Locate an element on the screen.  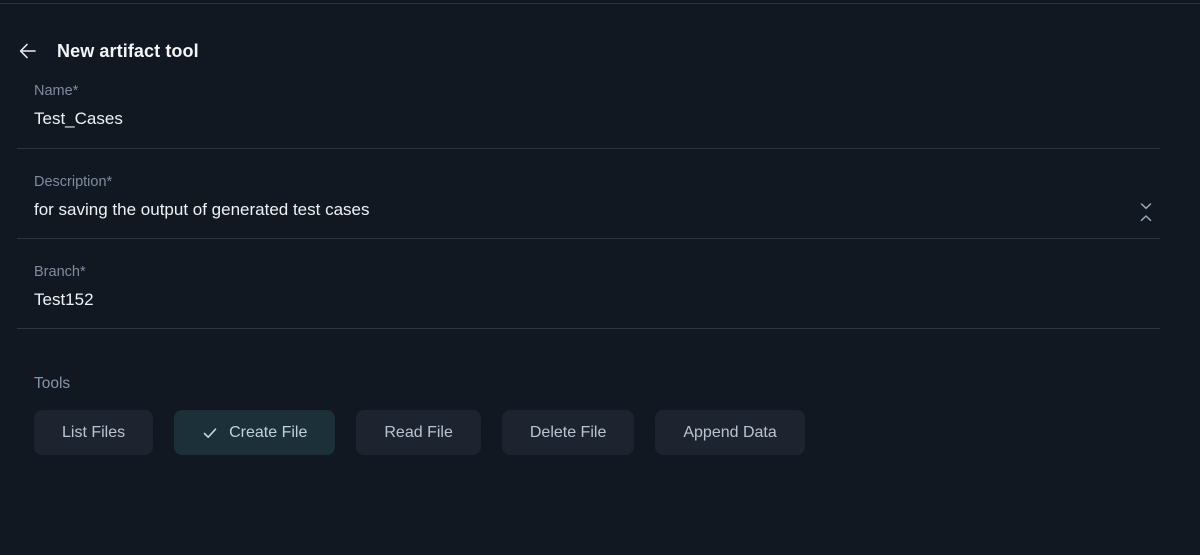
tool-chip-append-data: Append Data is located at coordinates (730, 432).